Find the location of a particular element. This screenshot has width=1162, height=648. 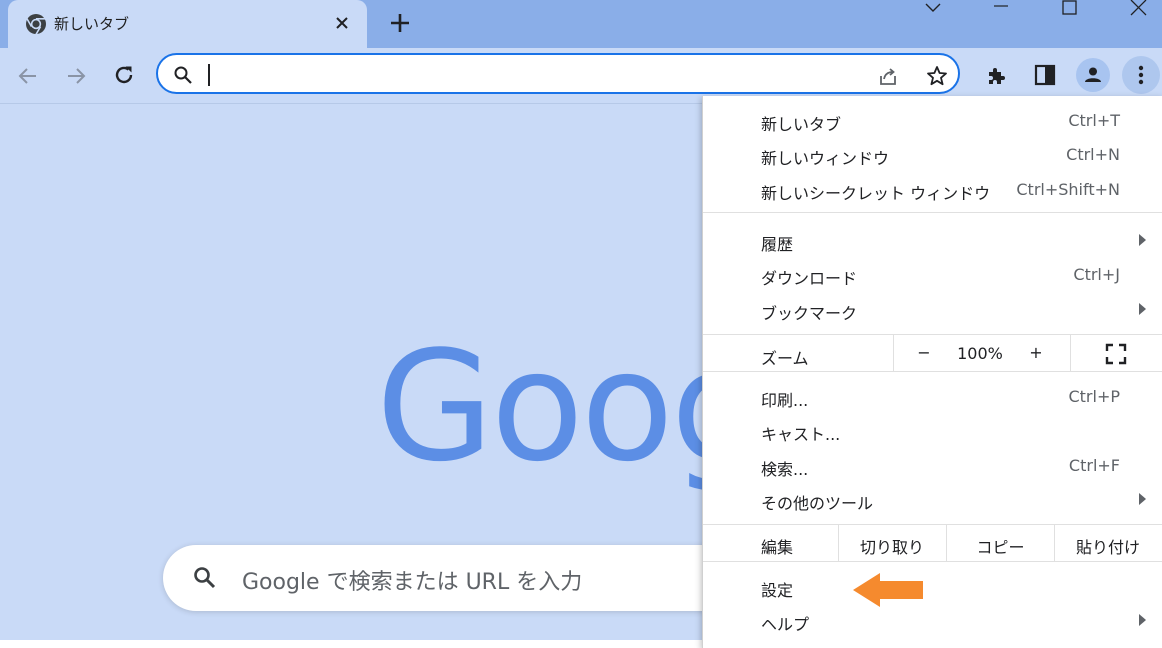

side-panel-icon is located at coordinates (1045, 75).